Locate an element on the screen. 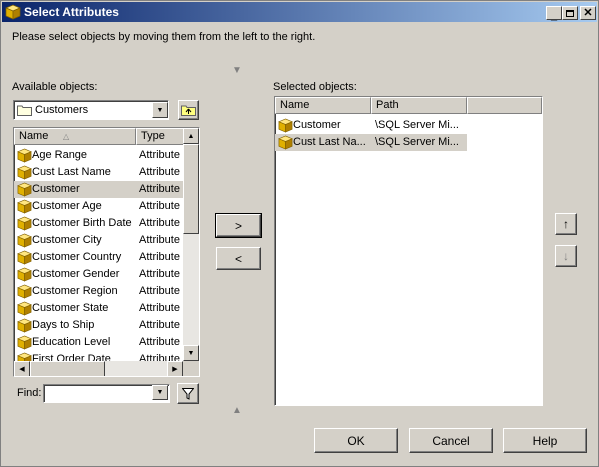 The image size is (599, 467). available-vertical-scrollbar: ▲ ▼ is located at coordinates (191, 244).